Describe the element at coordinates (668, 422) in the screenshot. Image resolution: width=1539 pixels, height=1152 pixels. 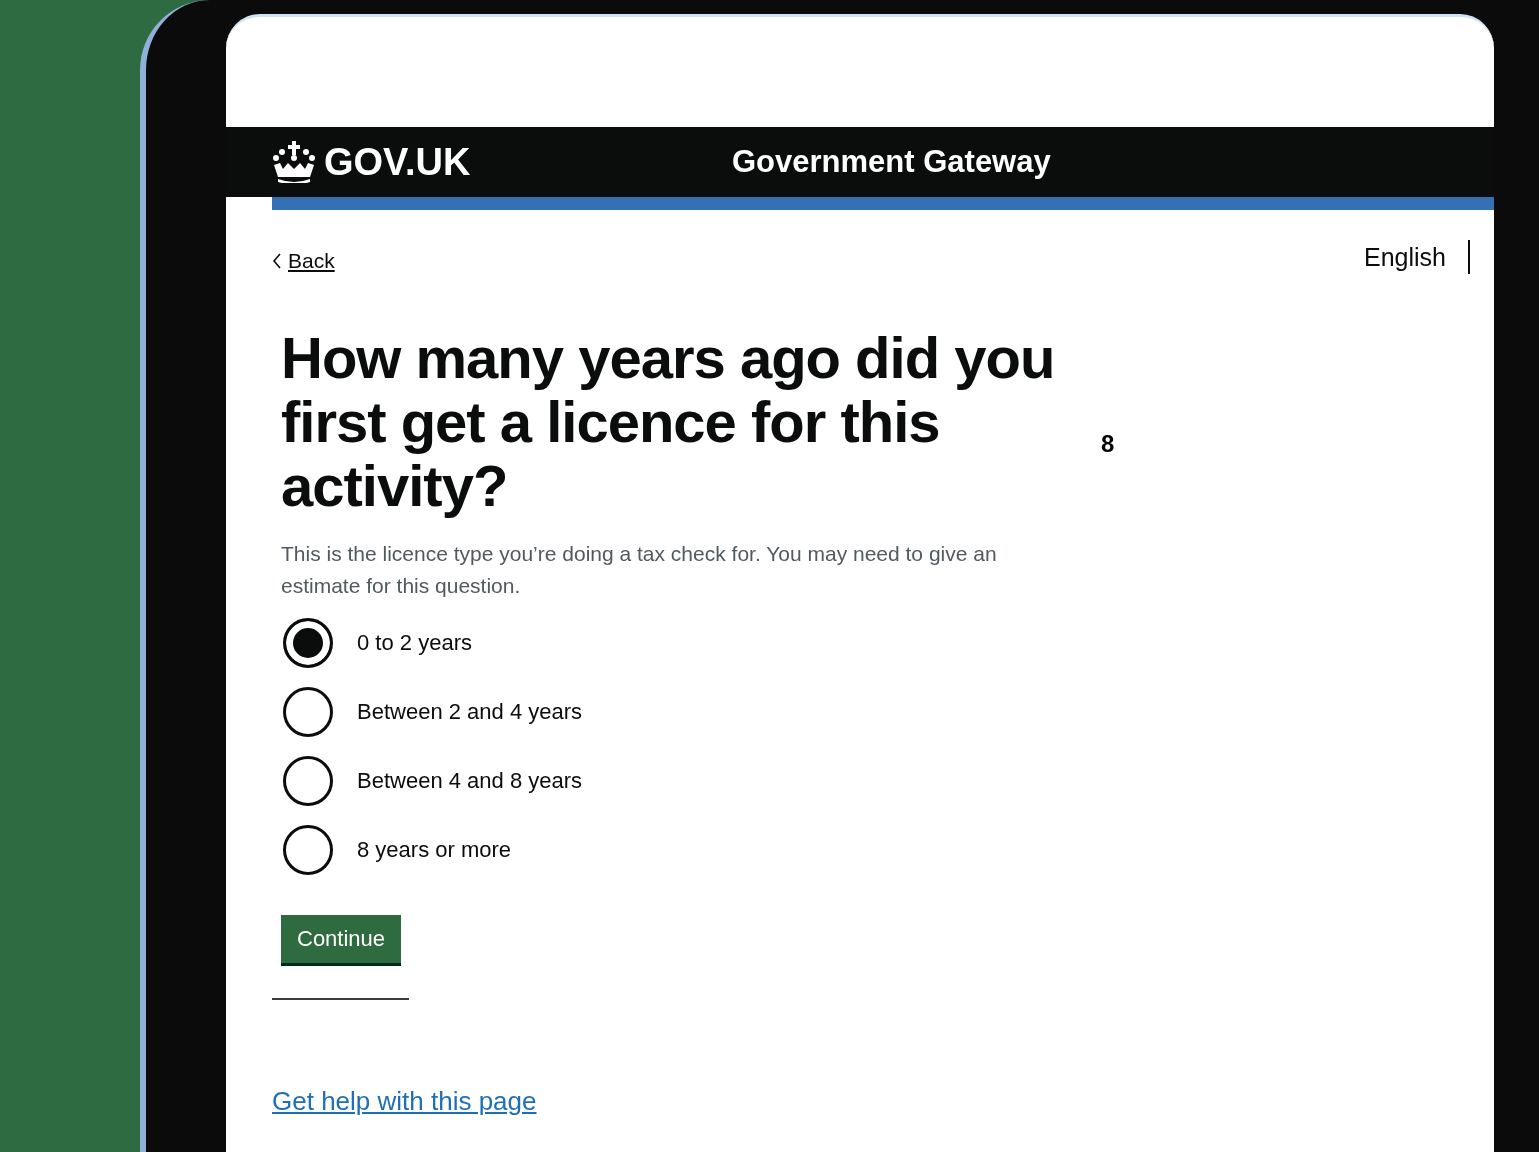
I see `question-heading: How many years ago did you first get a licence for this activity?` at that location.